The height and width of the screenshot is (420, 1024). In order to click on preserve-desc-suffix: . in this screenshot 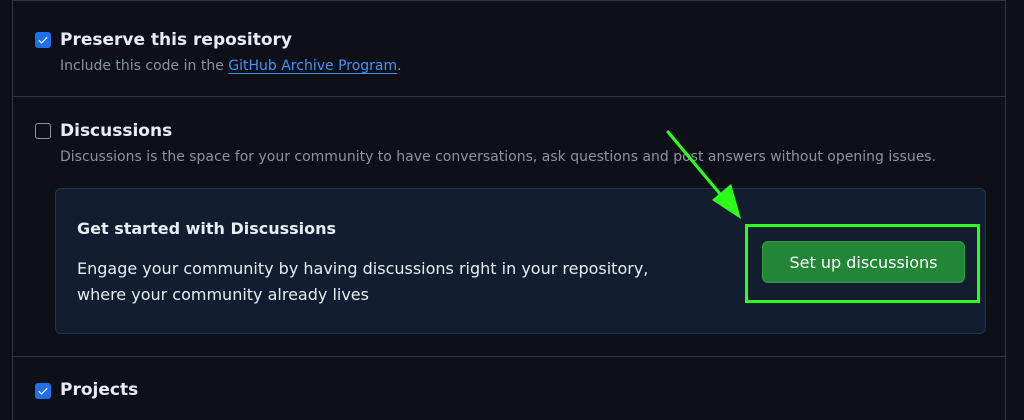, I will do `click(399, 66)`.